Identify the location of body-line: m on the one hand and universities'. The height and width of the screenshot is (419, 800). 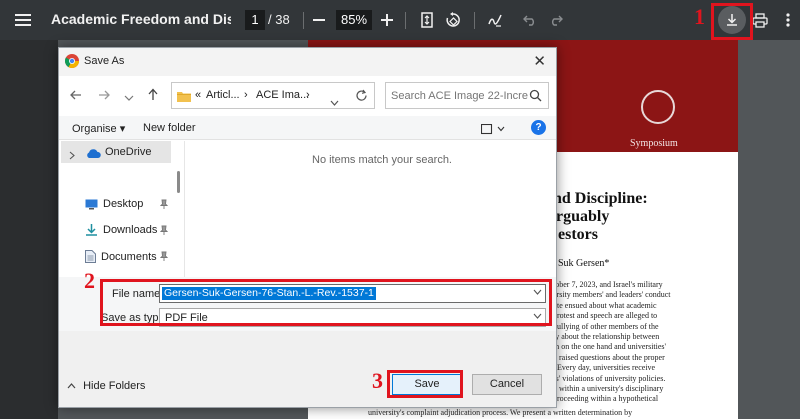
(609, 347).